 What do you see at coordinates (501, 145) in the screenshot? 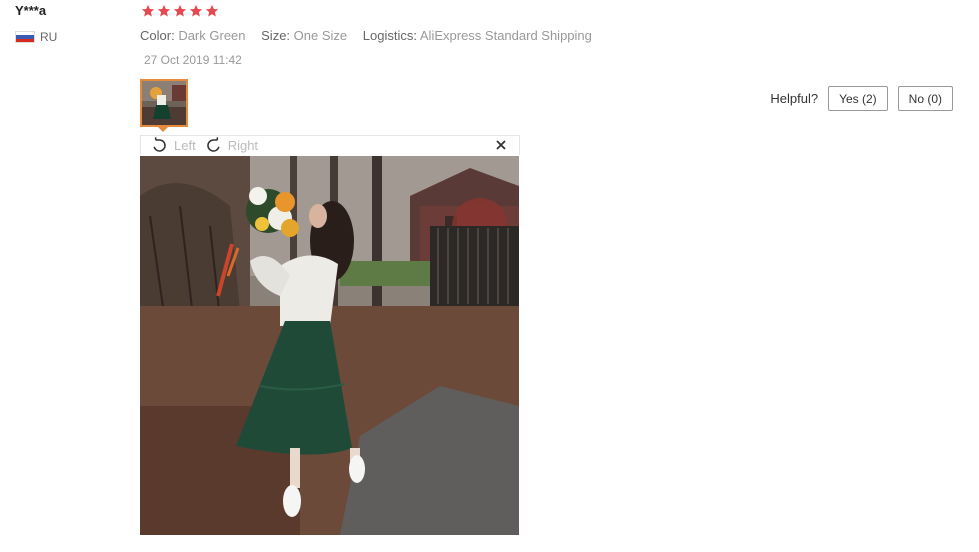
I see `close-icon` at bounding box center [501, 145].